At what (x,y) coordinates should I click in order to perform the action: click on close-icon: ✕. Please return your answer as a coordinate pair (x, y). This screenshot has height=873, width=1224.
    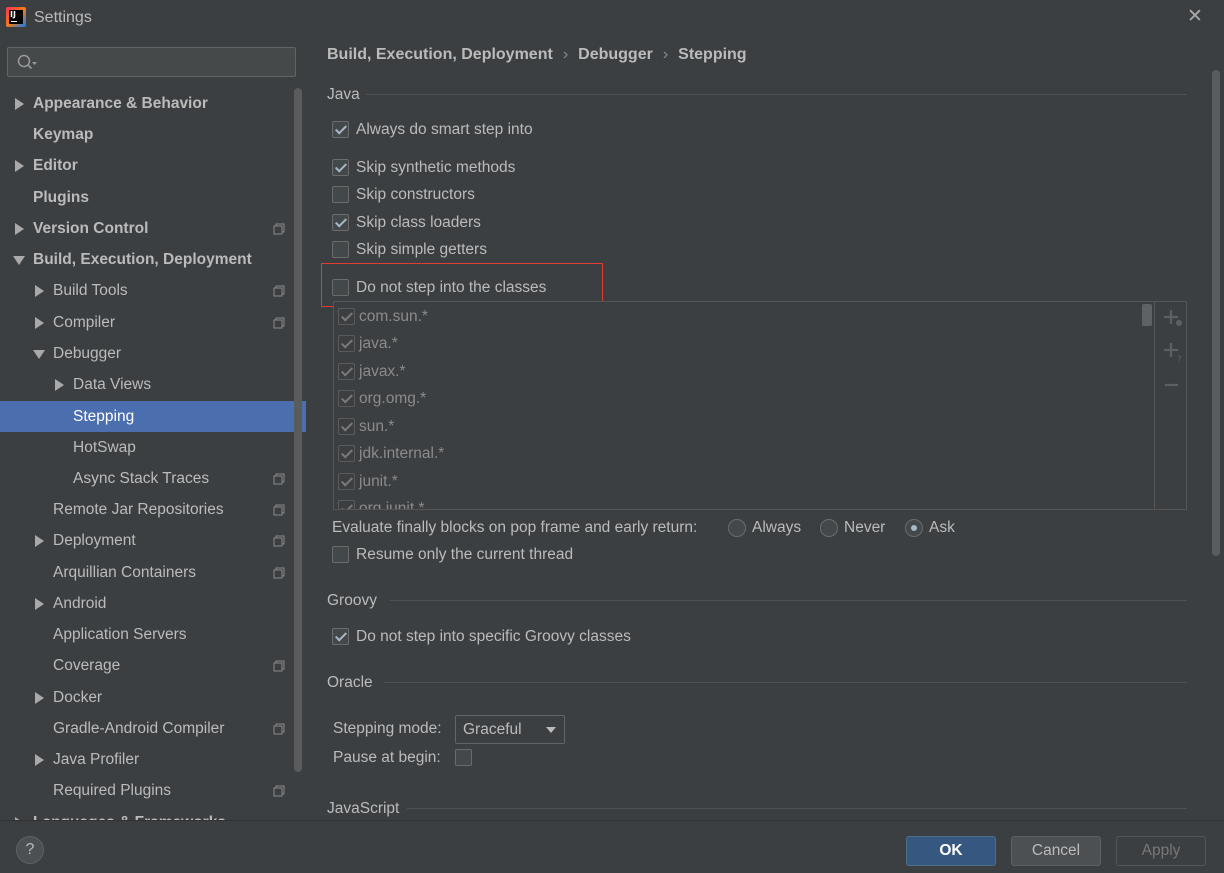
    Looking at the image, I should click on (1195, 17).